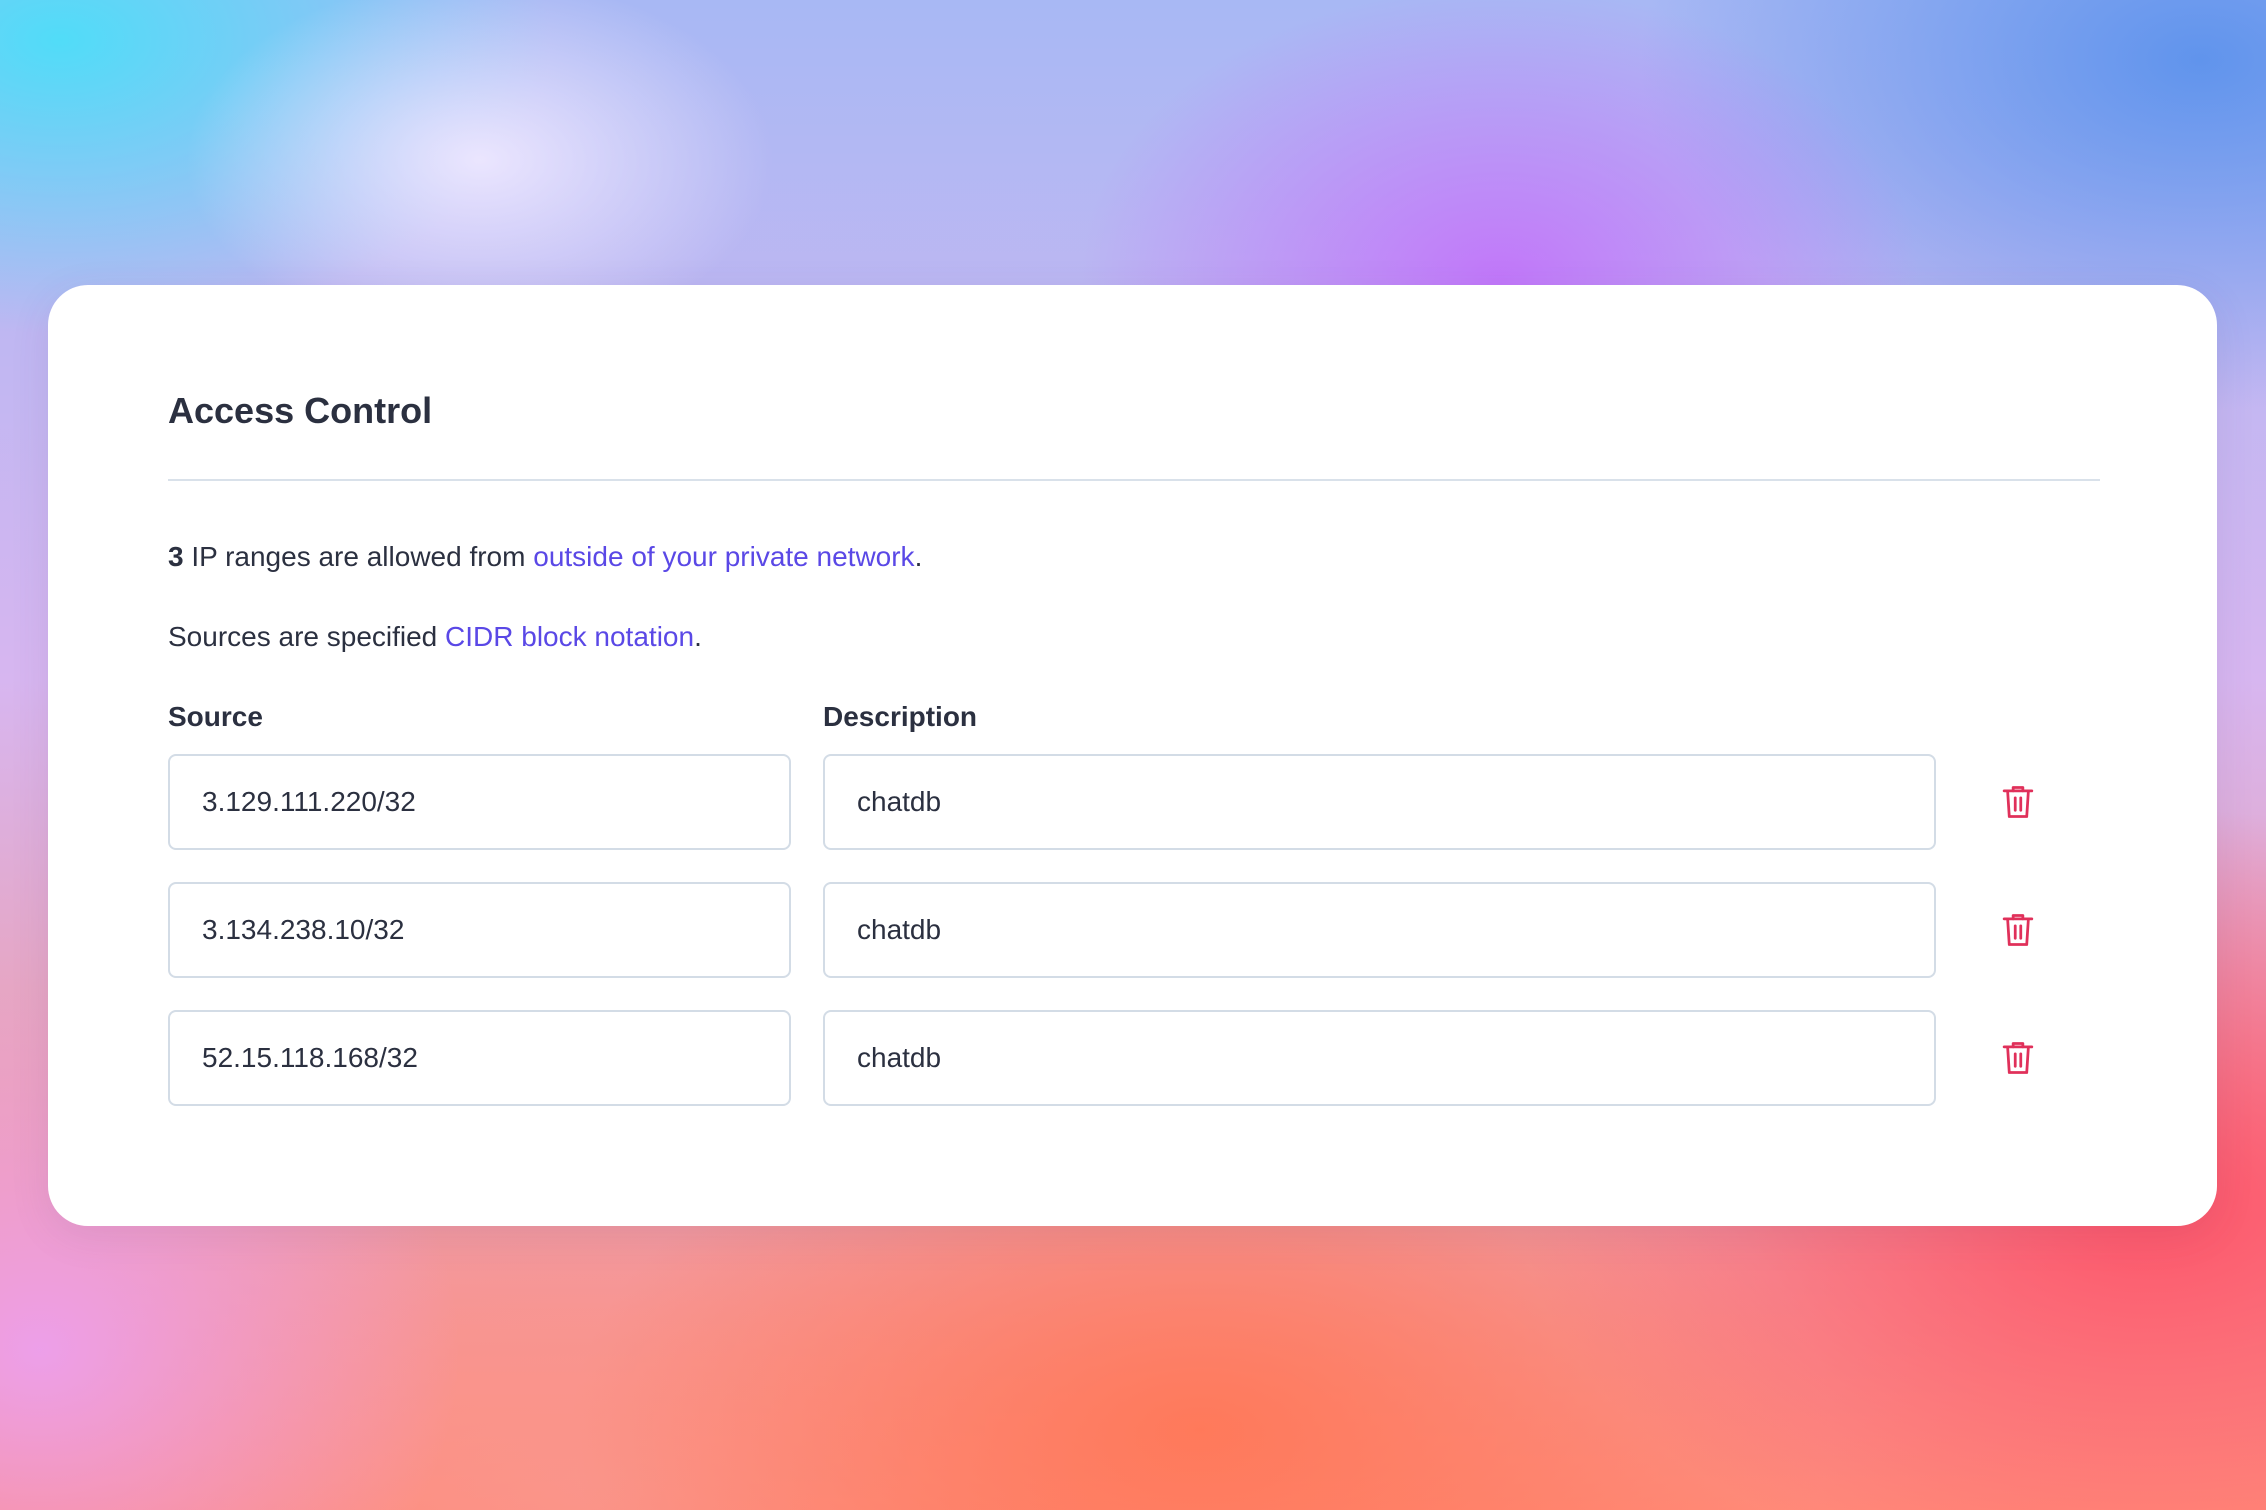  I want to click on title-divider, so click(1134, 480).